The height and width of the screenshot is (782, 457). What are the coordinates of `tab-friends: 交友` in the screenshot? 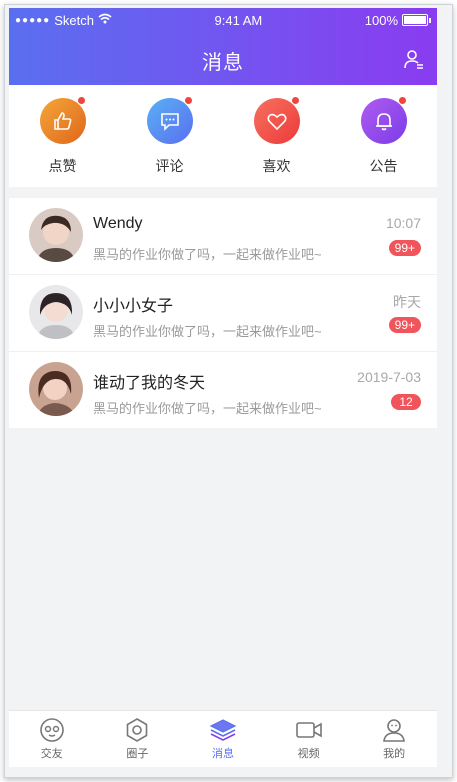 It's located at (52, 736).